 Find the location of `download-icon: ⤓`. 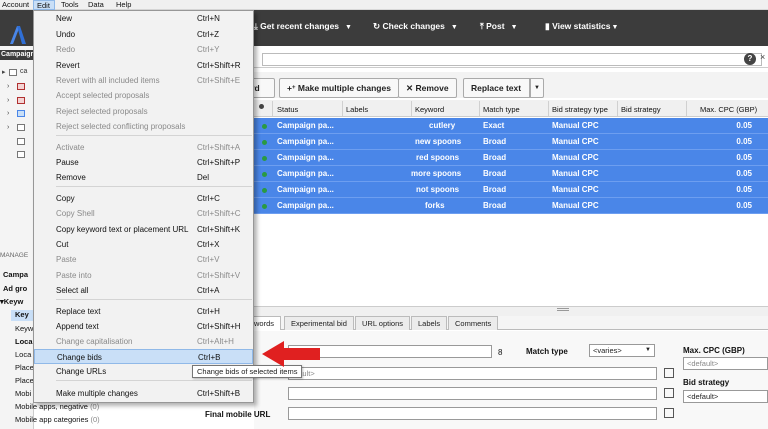

download-icon: ⤓ is located at coordinates (256, 26).